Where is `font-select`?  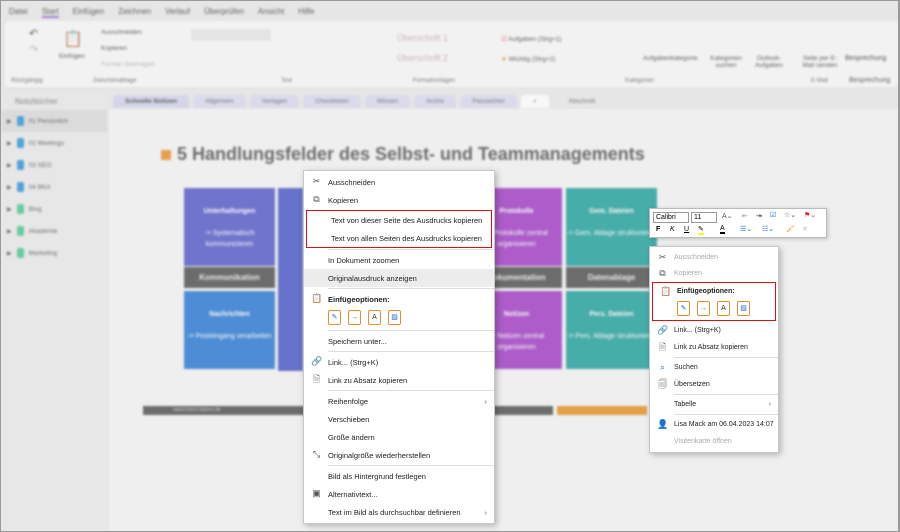
font-select is located at coordinates (231, 35).